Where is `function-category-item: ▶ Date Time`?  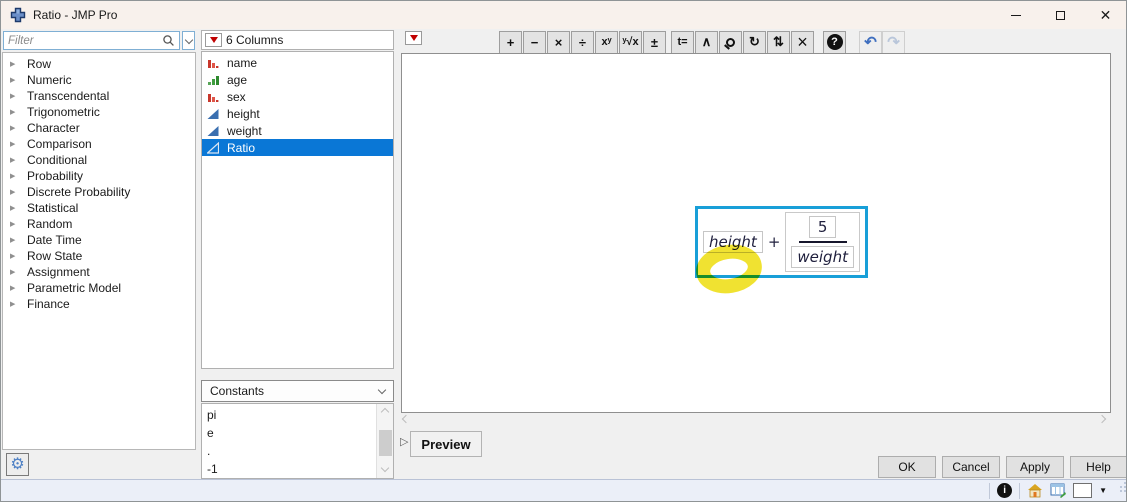 function-category-item: ▶ Date Time is located at coordinates (99, 240).